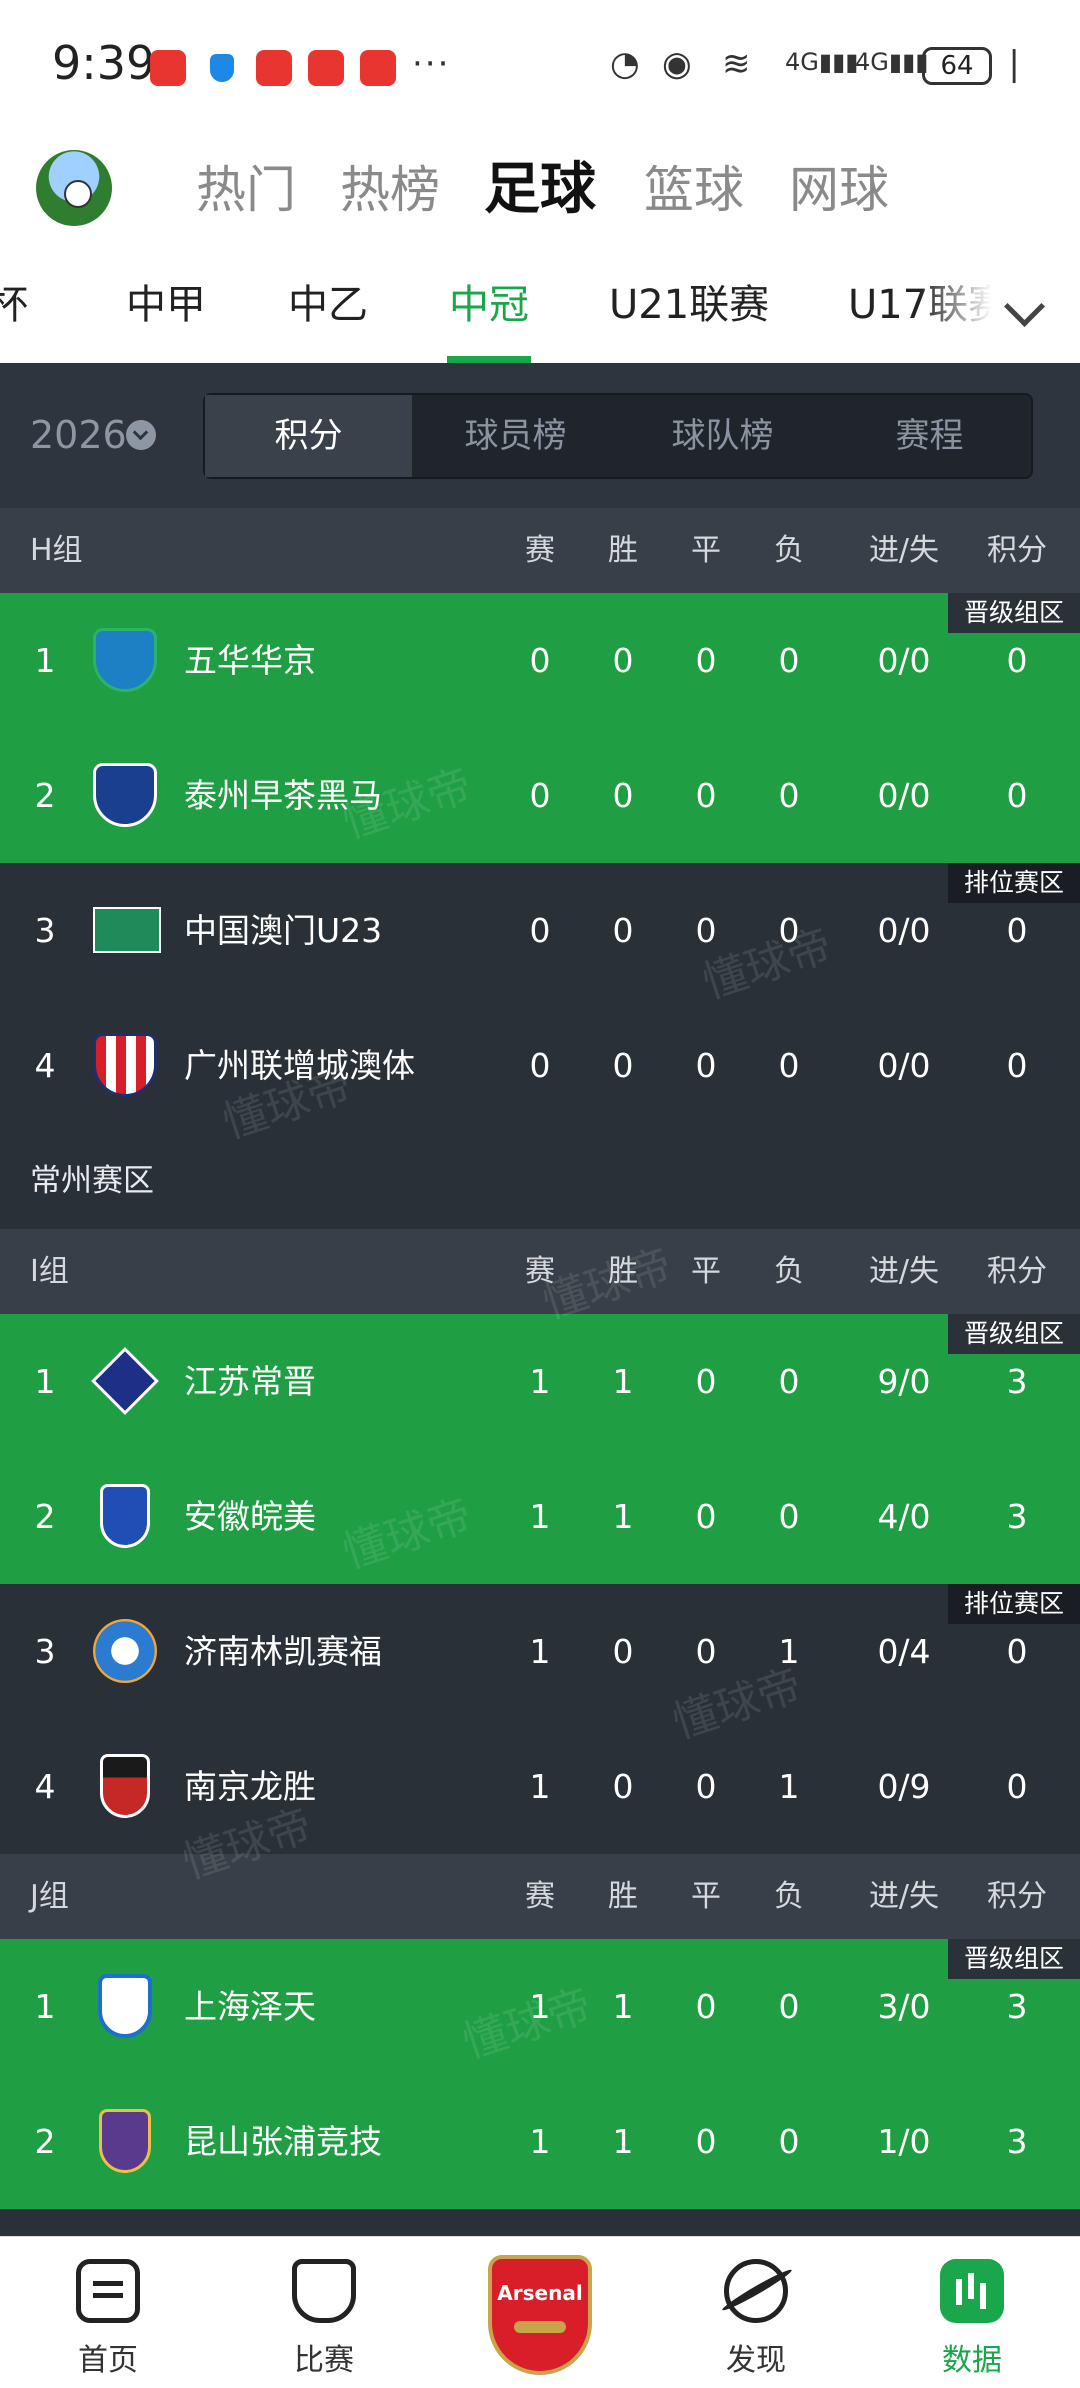  What do you see at coordinates (45, 1786) in the screenshot?
I see `row-position: 4` at bounding box center [45, 1786].